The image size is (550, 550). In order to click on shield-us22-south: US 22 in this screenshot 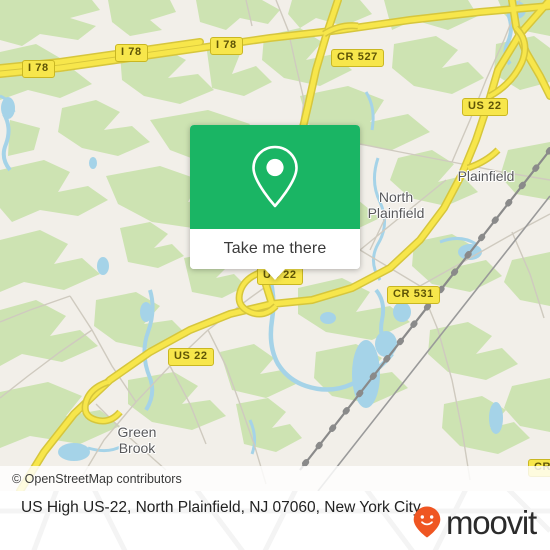, I will do `click(191, 357)`.